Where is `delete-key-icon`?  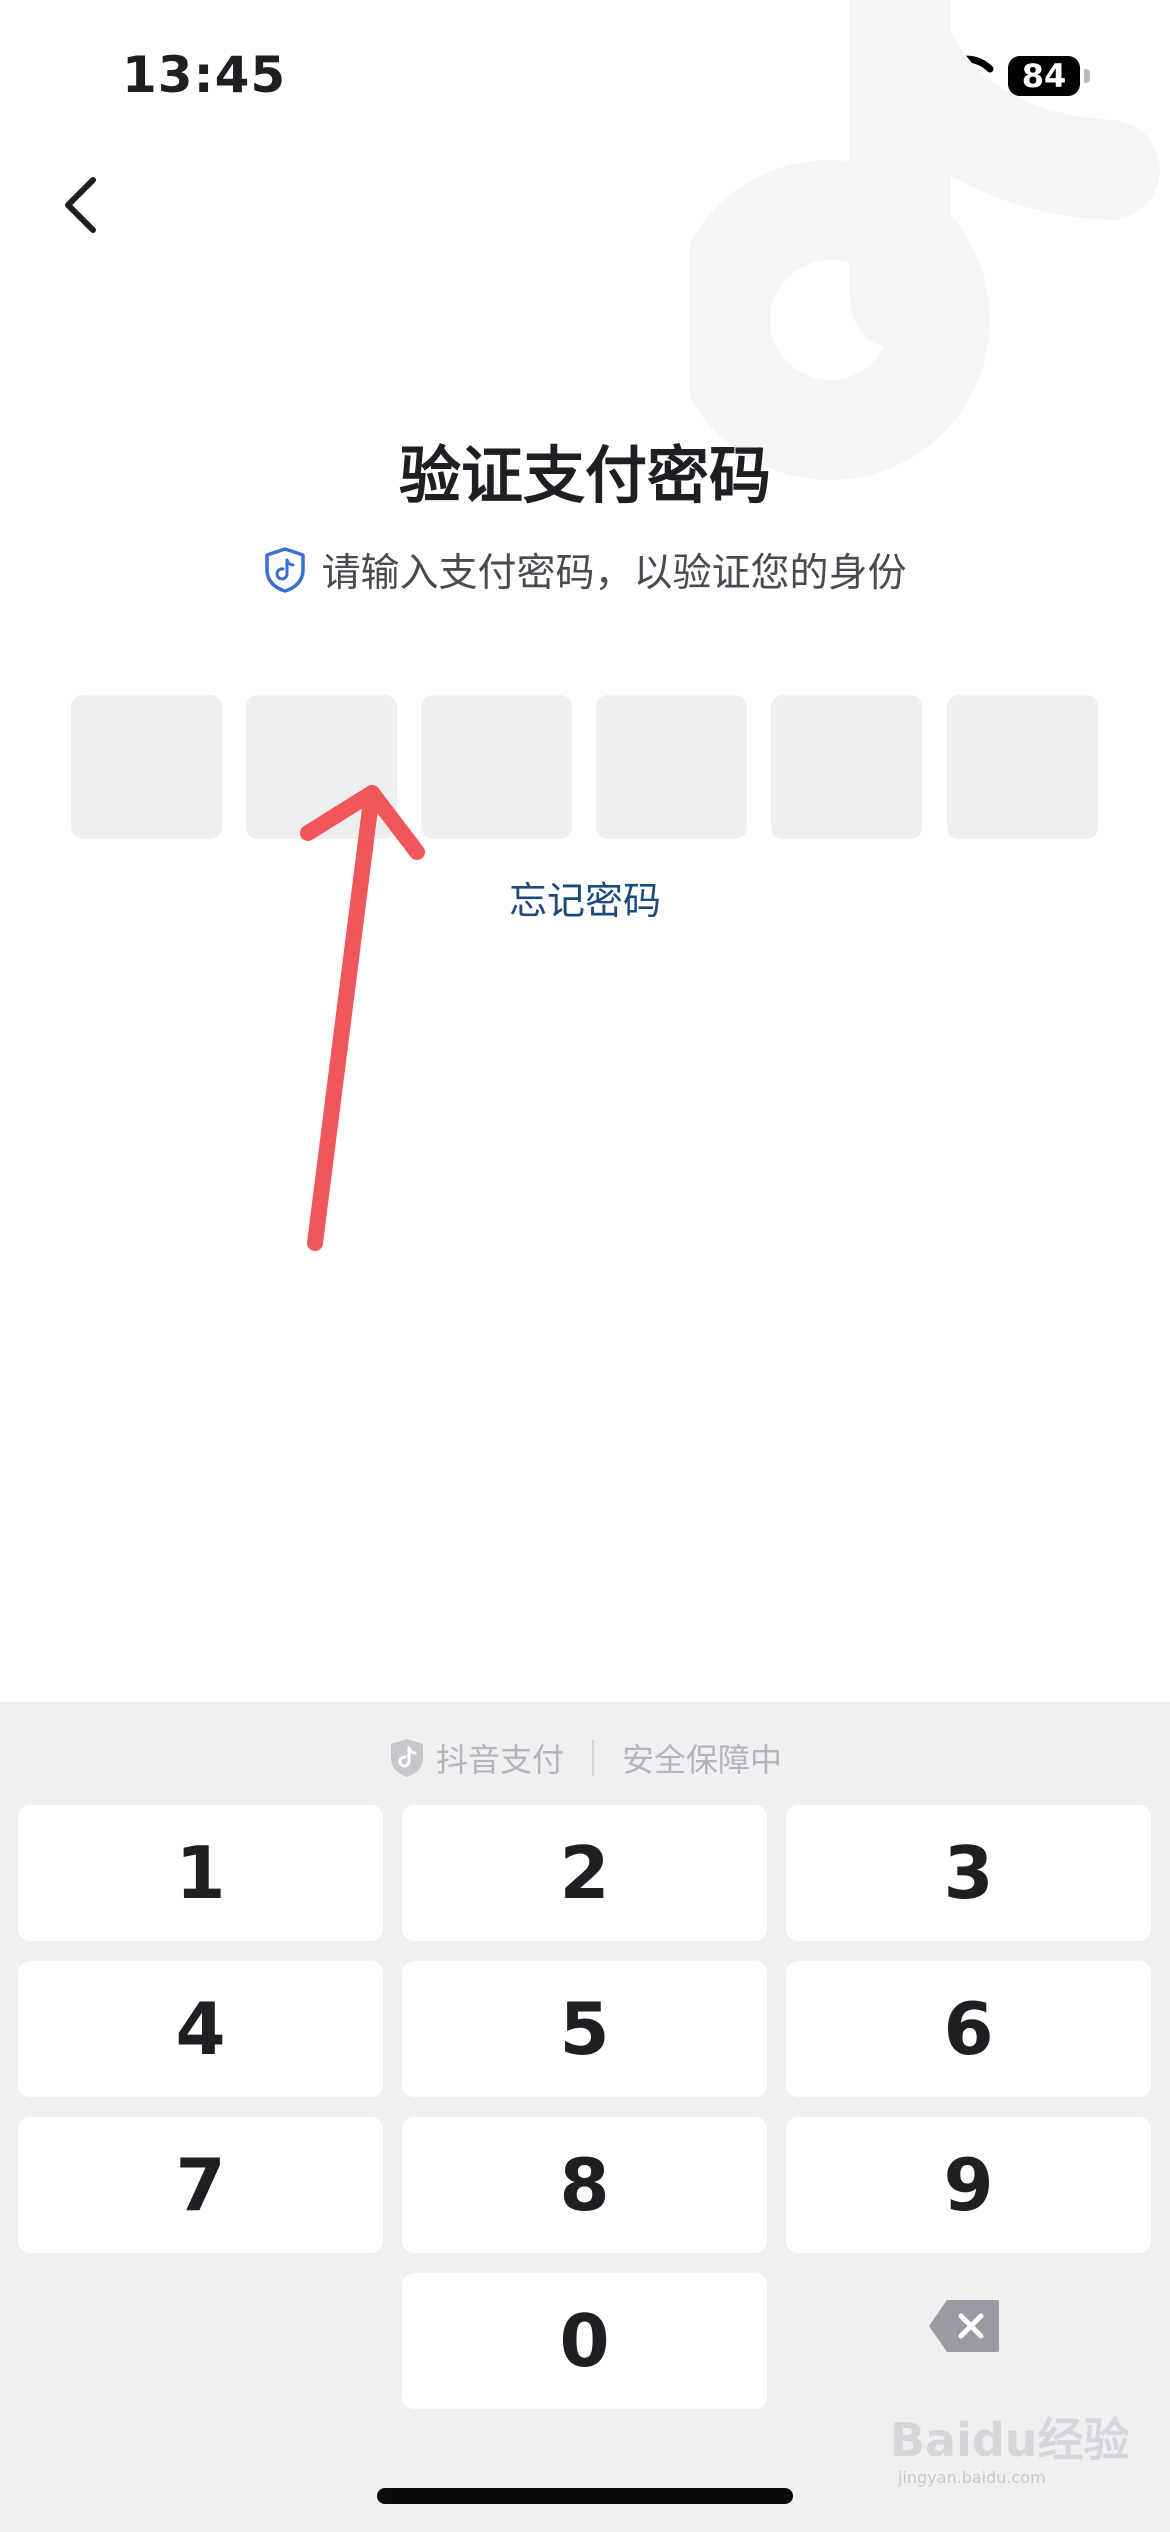
delete-key-icon is located at coordinates (964, 2326).